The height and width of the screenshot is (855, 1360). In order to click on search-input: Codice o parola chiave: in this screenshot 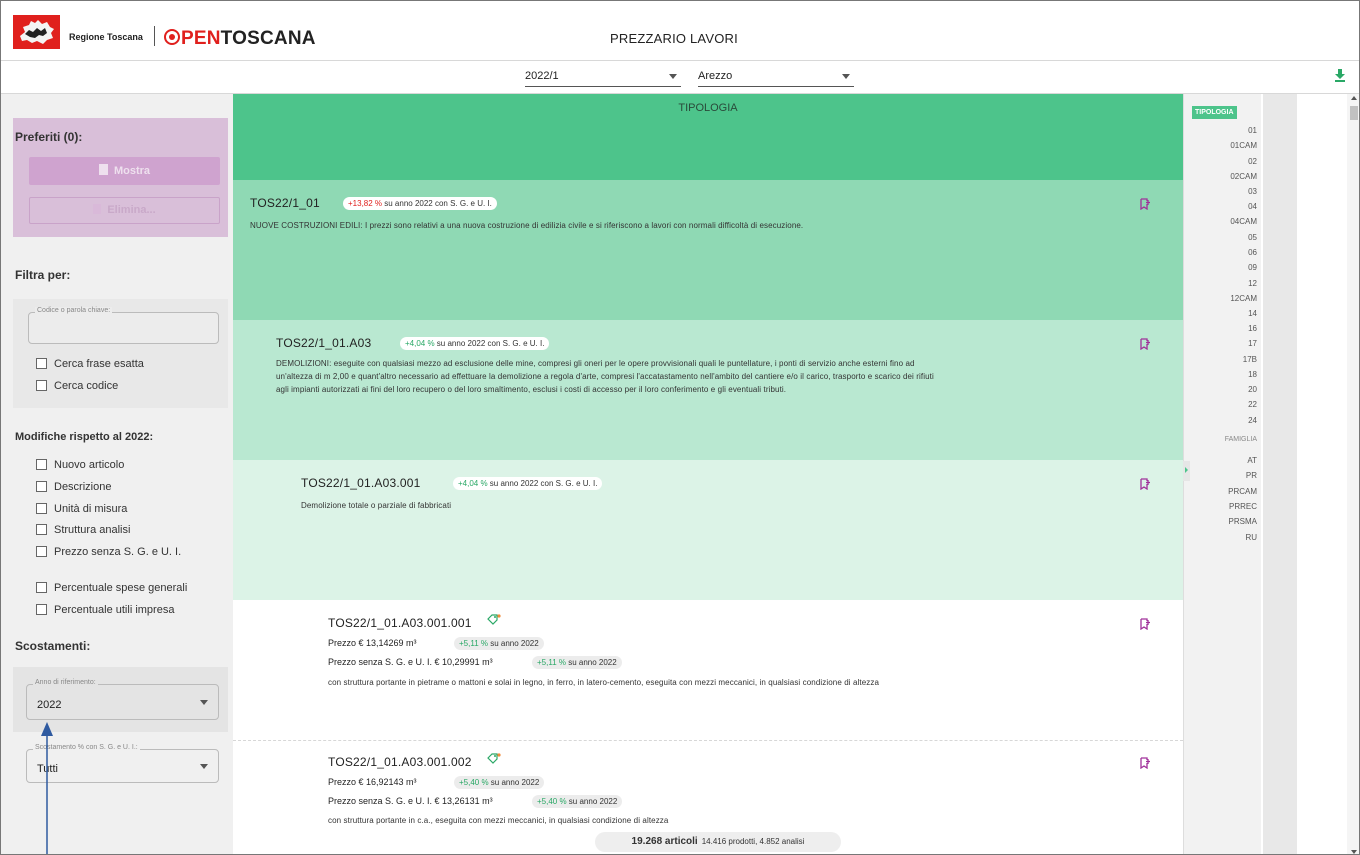, I will do `click(123, 325)`.